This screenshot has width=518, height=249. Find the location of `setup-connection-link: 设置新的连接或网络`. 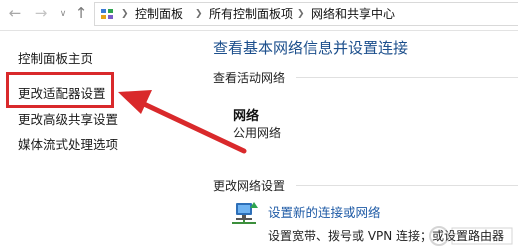

setup-connection-link: 设置新的连接或网络 is located at coordinates (324, 211).